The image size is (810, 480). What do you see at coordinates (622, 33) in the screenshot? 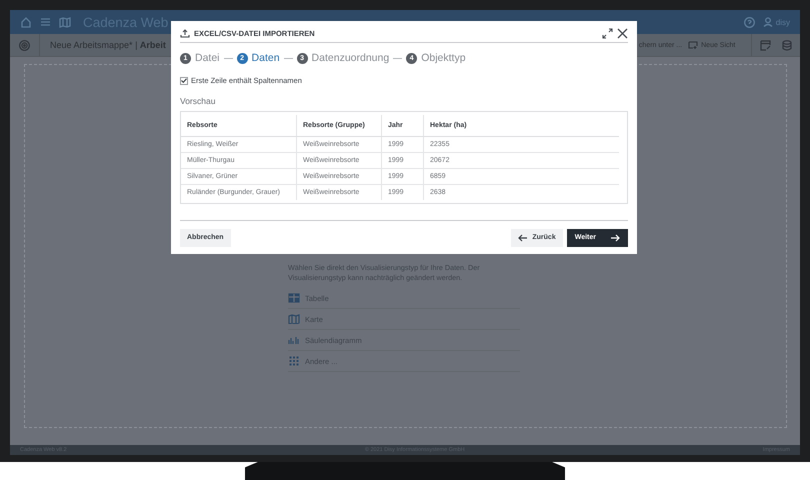
I see `close-icon` at bounding box center [622, 33].